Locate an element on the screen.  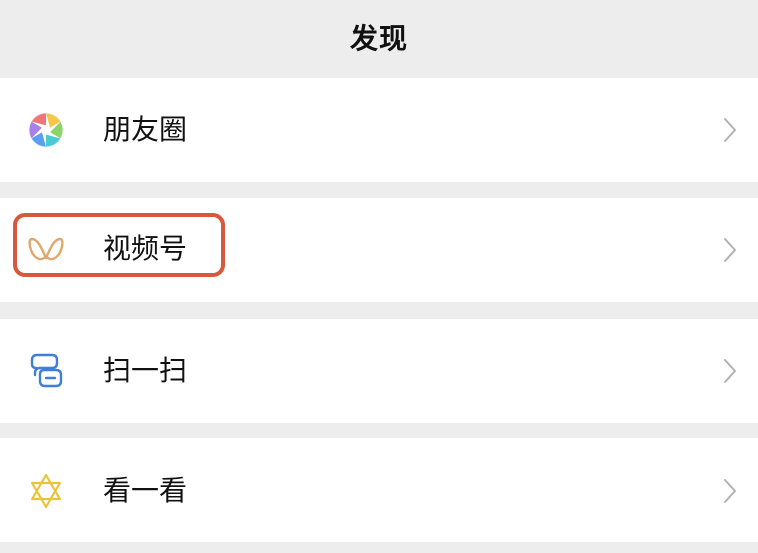
nav-header: 发现 is located at coordinates (379, 39).